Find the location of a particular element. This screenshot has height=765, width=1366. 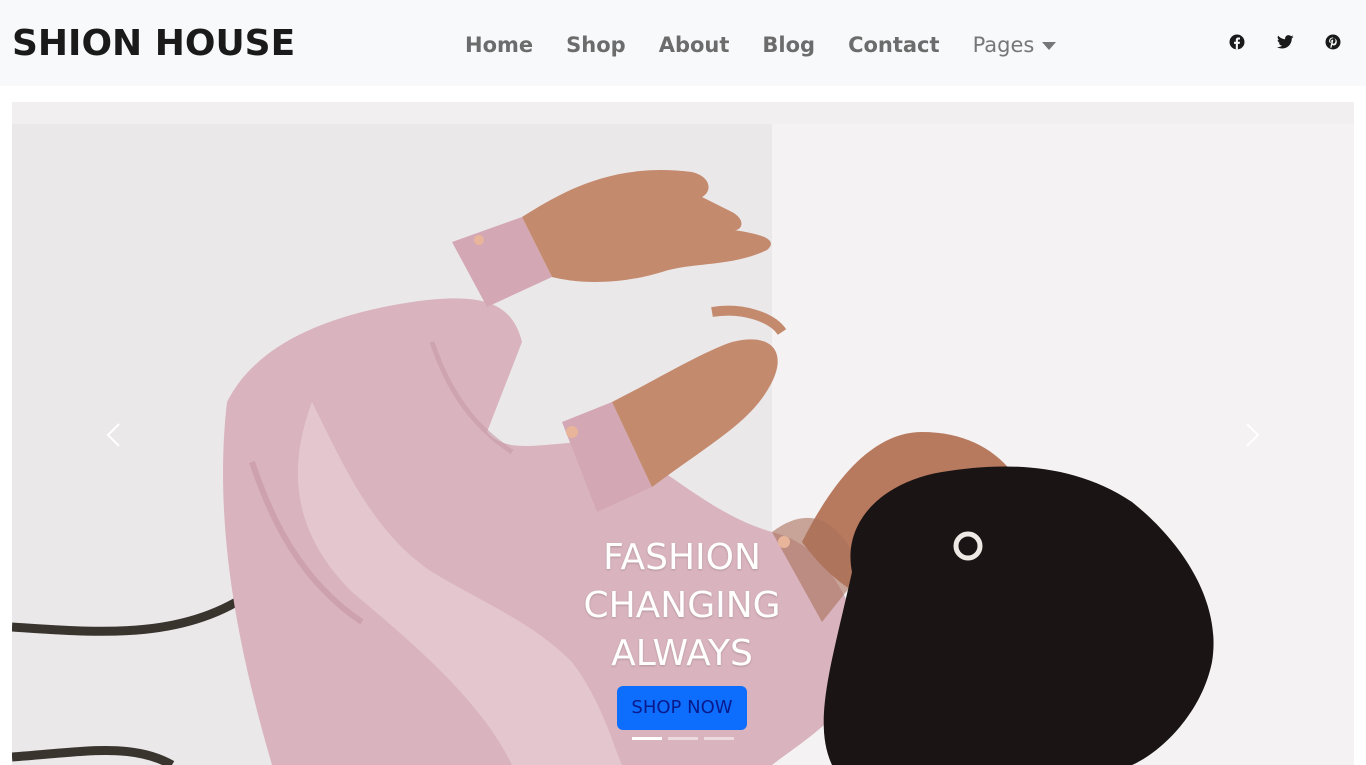

hero-title-line-1: FASHION is located at coordinates (682, 557).